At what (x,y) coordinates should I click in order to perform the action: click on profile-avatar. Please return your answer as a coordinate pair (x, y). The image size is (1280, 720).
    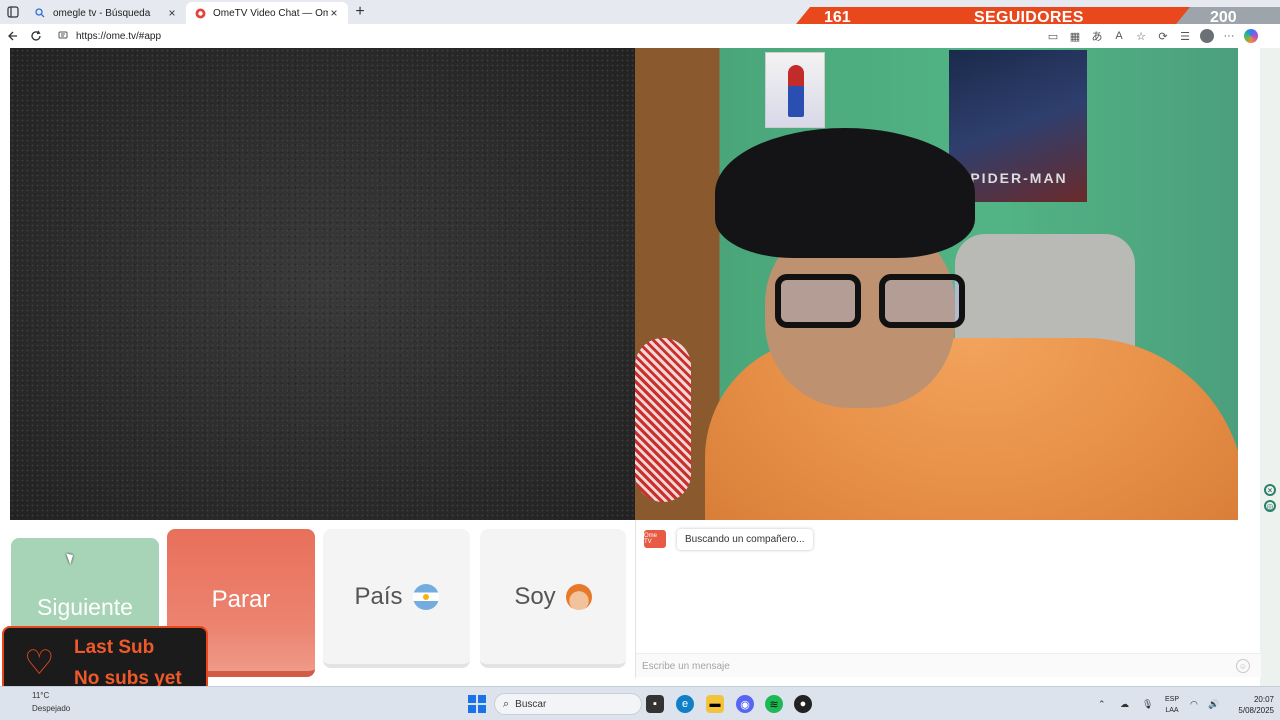
    Looking at the image, I should click on (1207, 36).